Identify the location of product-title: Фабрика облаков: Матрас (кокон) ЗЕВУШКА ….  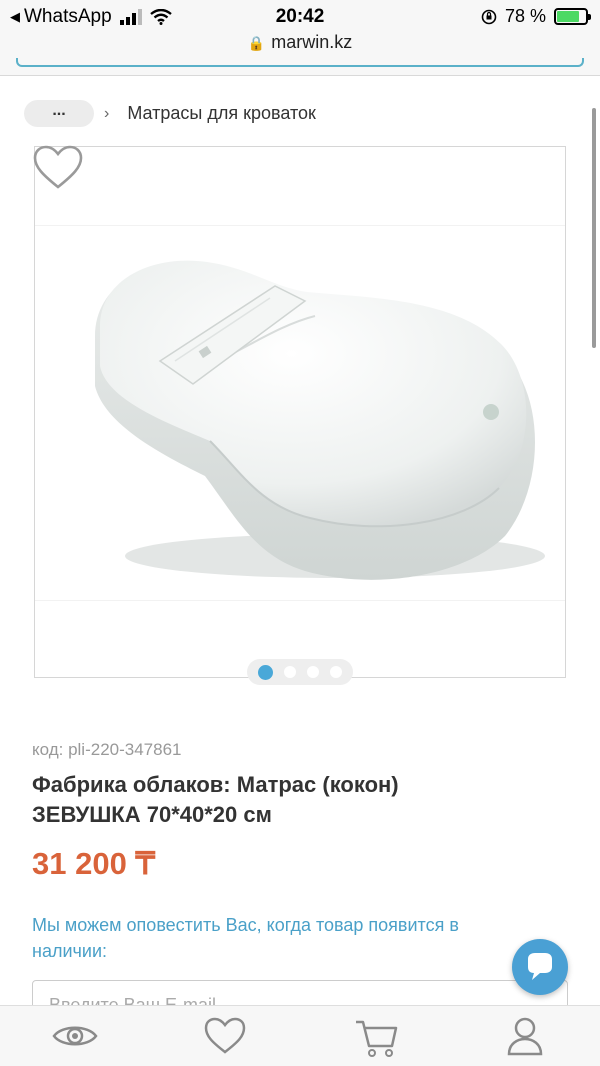
(215, 799).